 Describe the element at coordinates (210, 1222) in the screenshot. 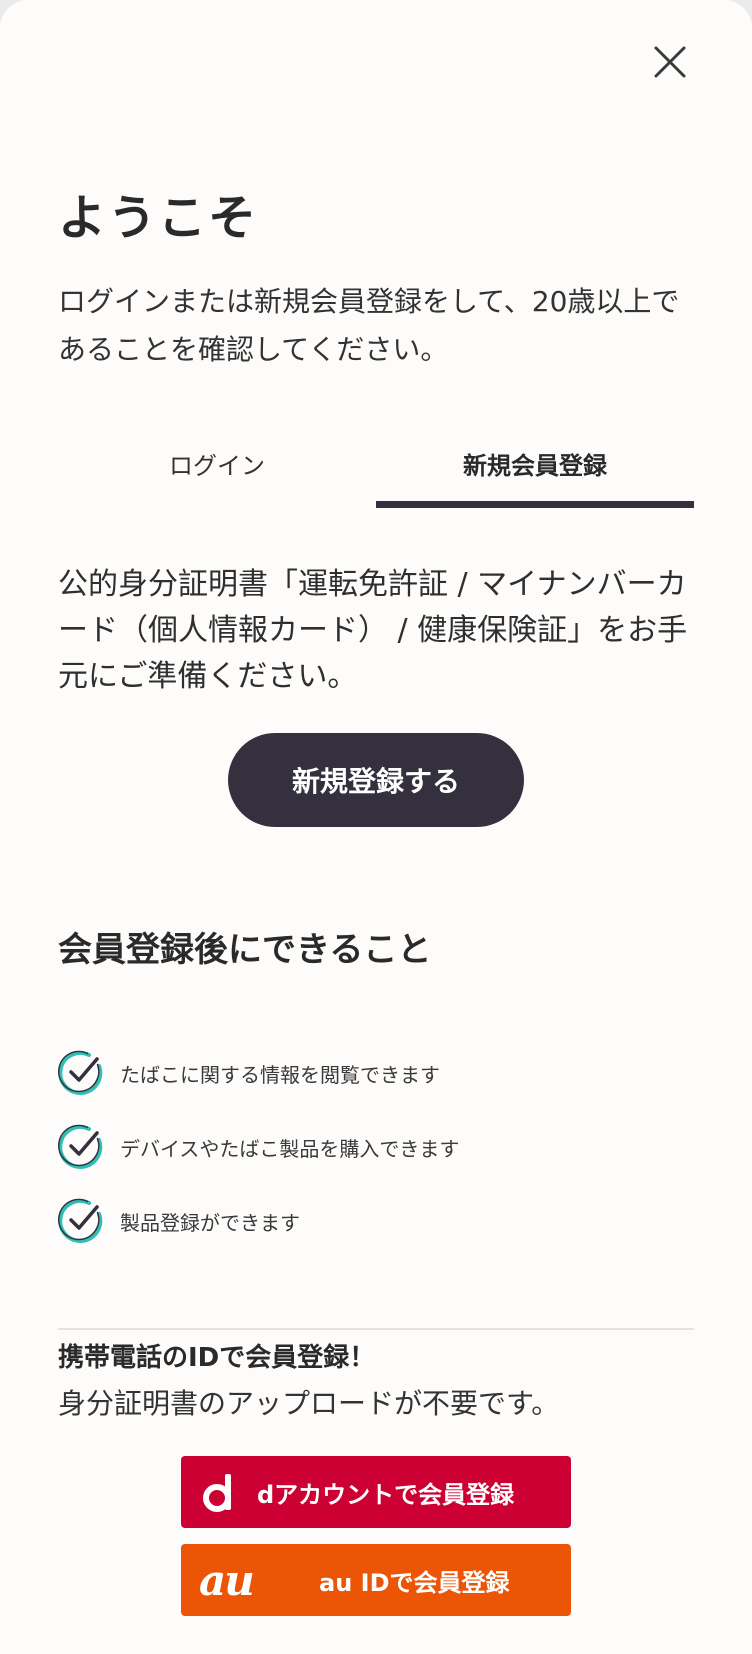

I see `benefit-text: 製品登録ができます` at that location.